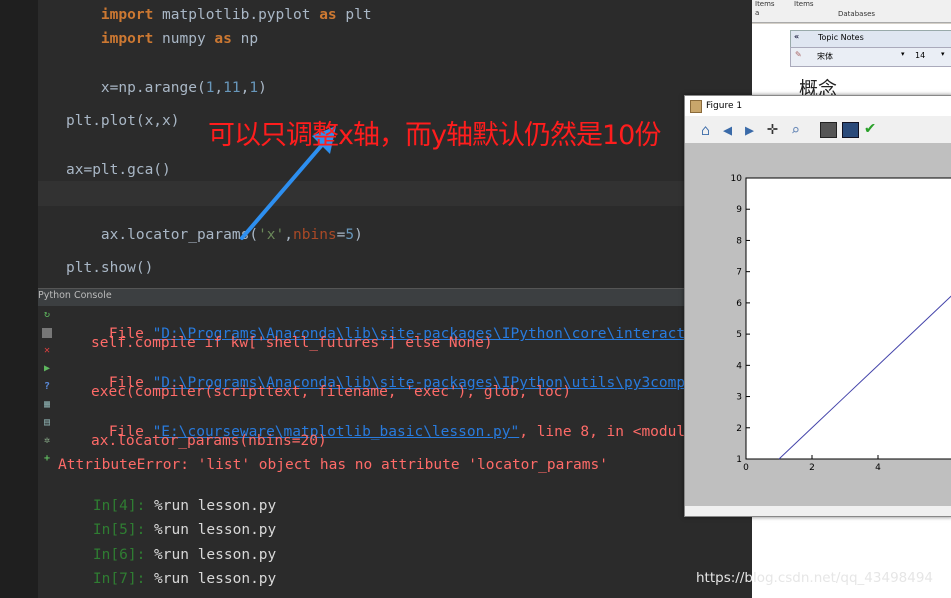 This screenshot has width=951, height=598. Describe the element at coordinates (47, 459) in the screenshot. I see `new-console-icon: +` at that location.